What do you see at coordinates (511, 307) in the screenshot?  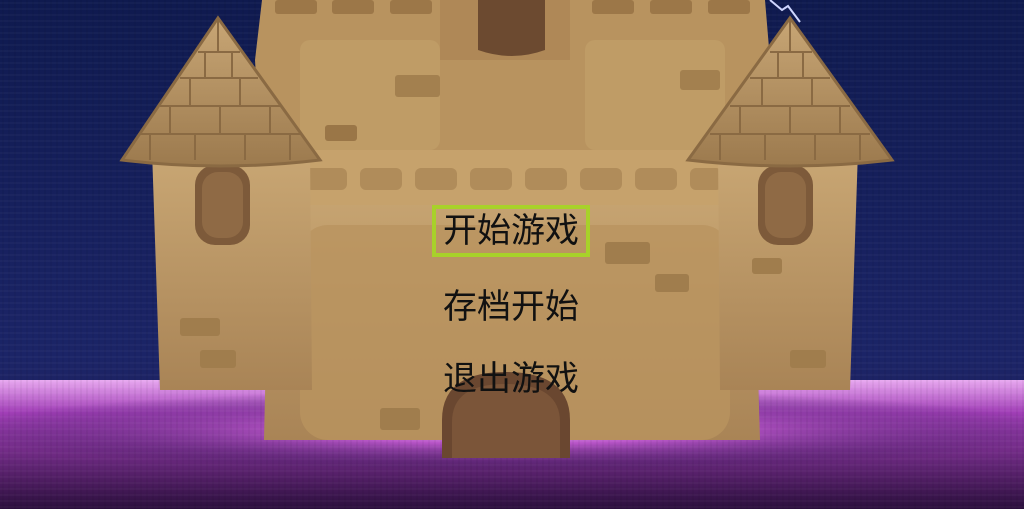 I see `load-save-button: 存档开始` at bounding box center [511, 307].